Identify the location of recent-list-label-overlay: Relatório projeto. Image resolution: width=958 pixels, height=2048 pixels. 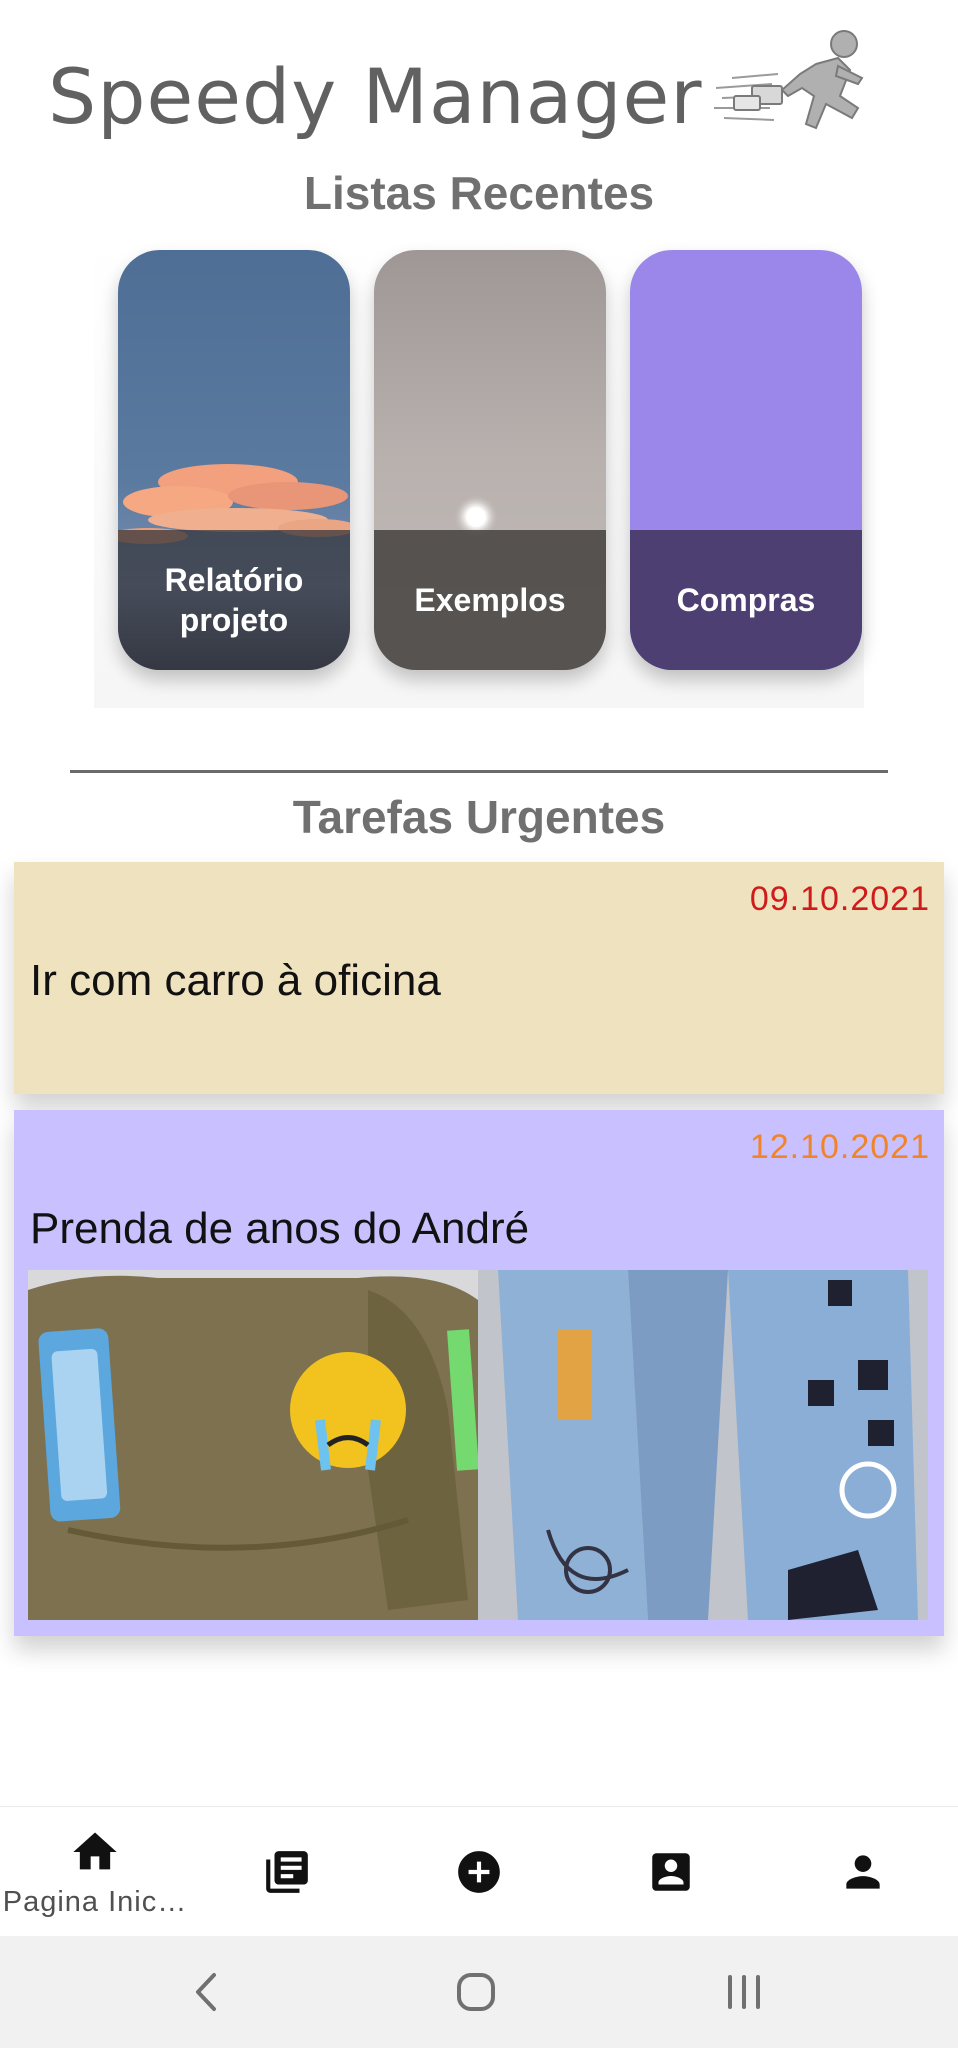
(234, 600).